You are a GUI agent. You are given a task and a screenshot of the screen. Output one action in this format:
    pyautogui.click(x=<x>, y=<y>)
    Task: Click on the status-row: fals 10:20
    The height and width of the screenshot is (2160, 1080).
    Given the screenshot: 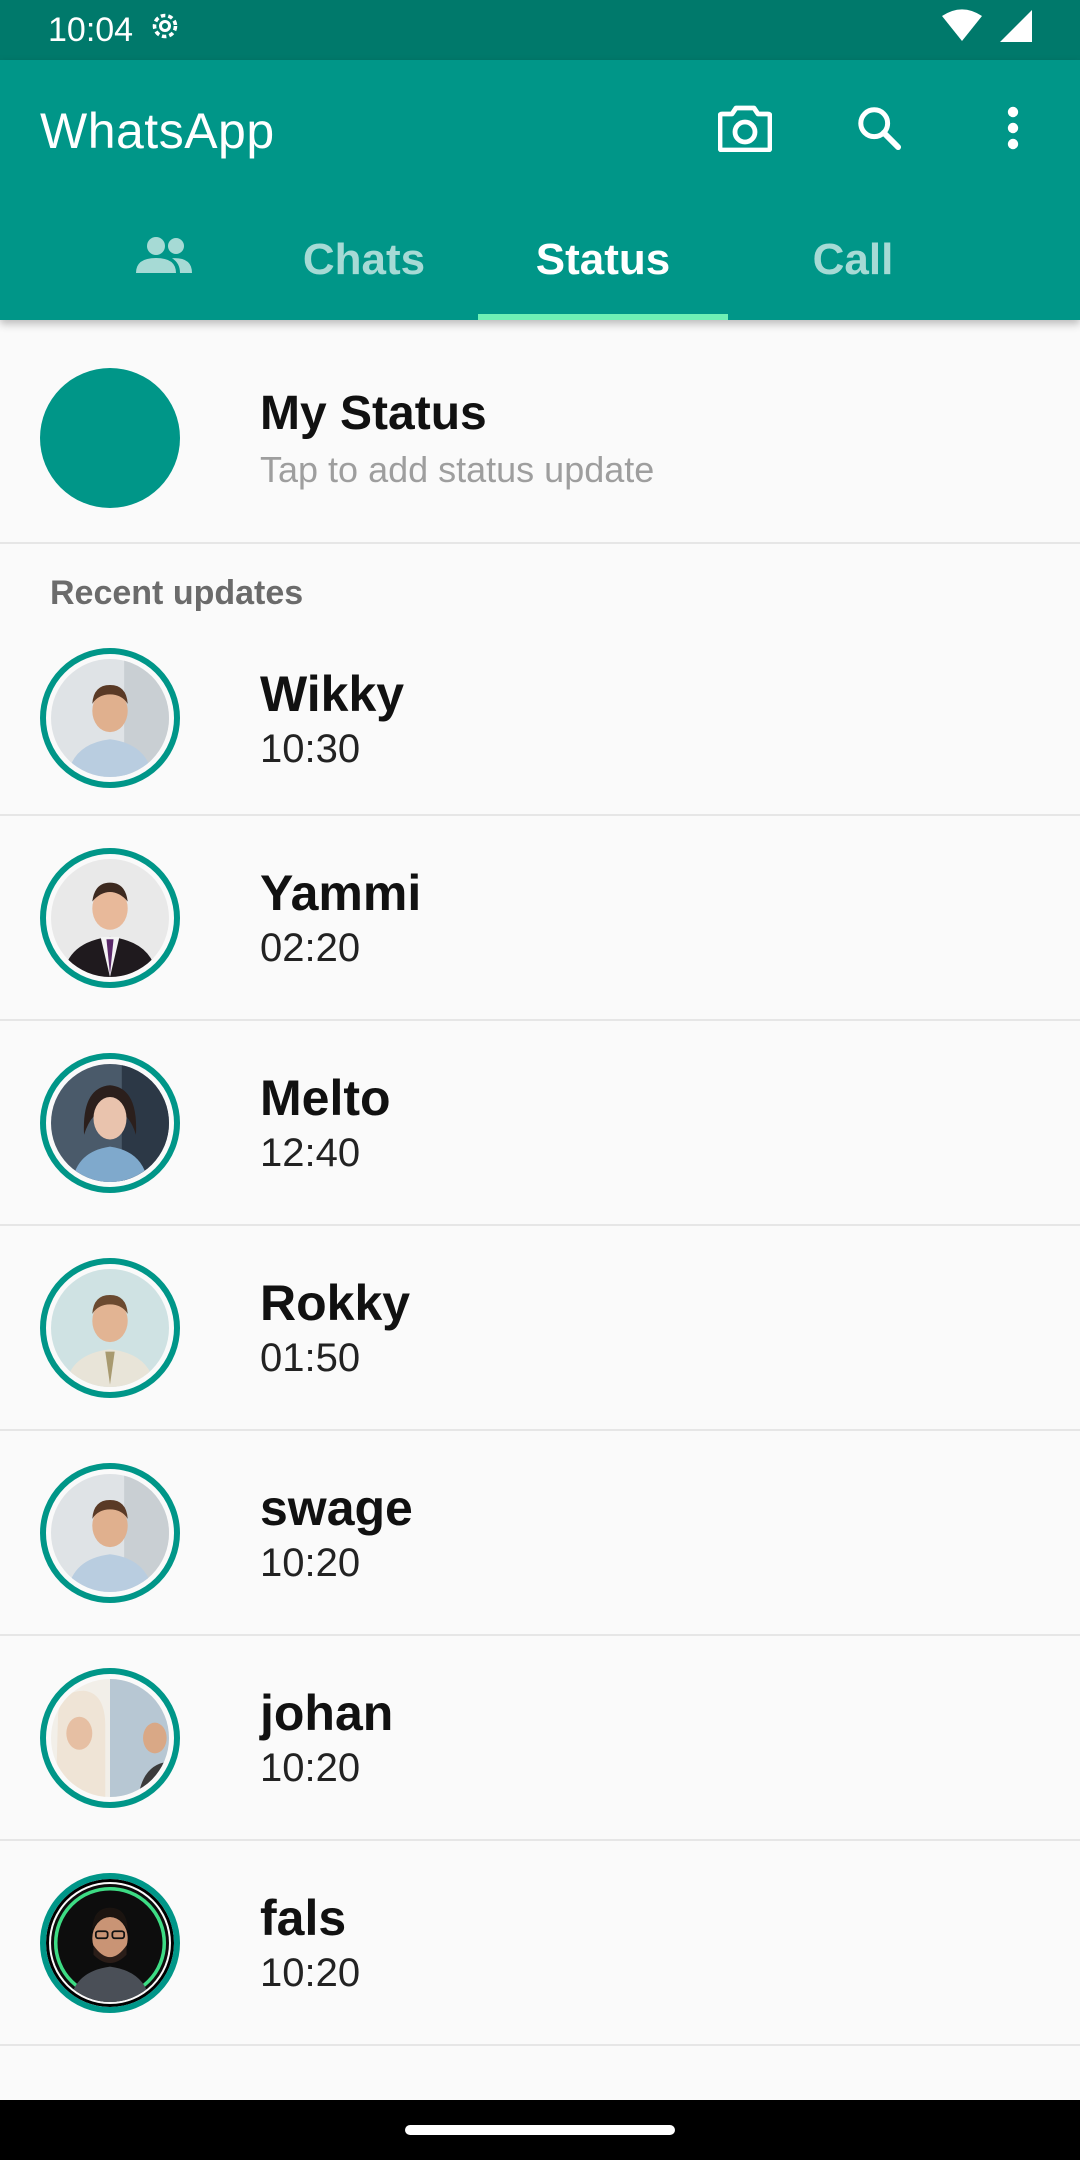 What is the action you would take?
    pyautogui.click(x=540, y=1943)
    